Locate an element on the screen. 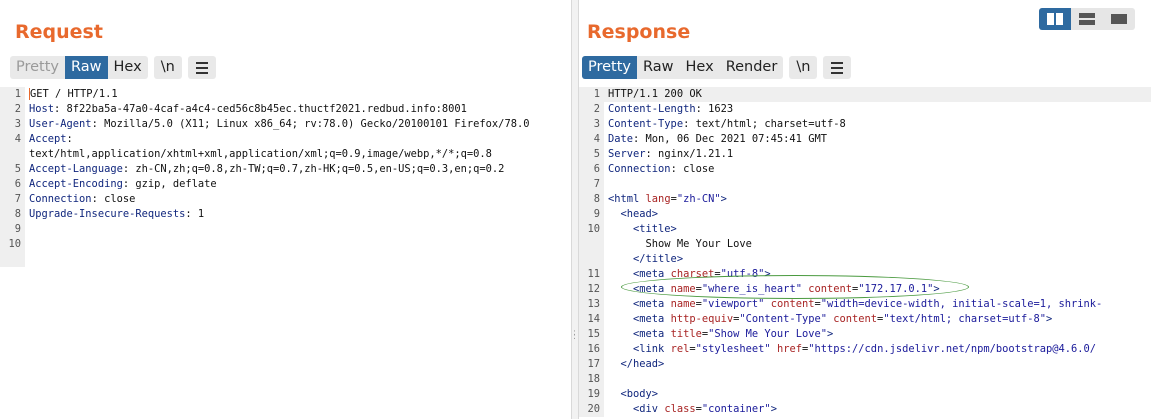 This screenshot has height=419, width=1151. code-token: Server is located at coordinates (627, 154).